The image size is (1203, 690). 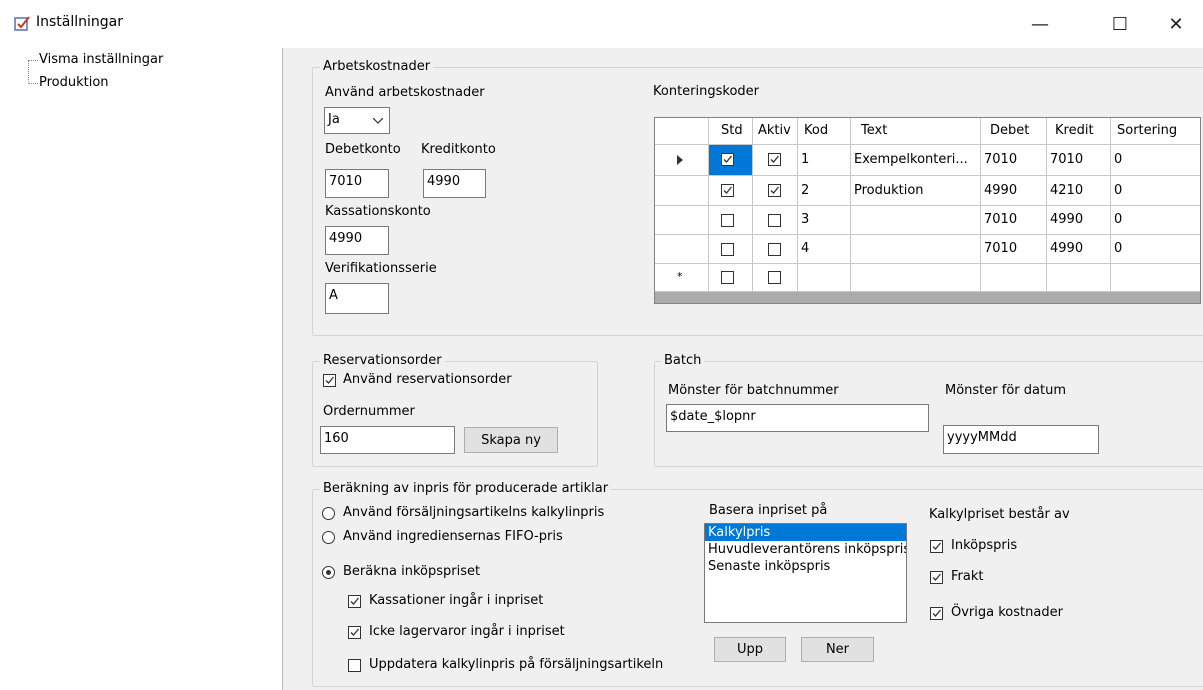 I want to click on debet-cell-3: 7010, so click(x=1014, y=220).